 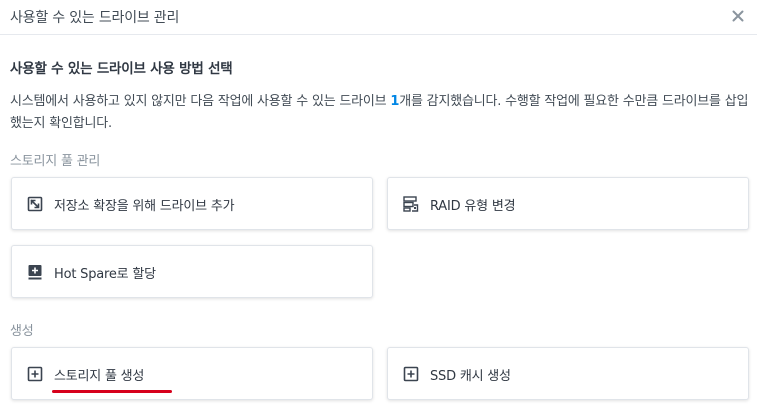 What do you see at coordinates (112, 391) in the screenshot?
I see `highlight-underline` at bounding box center [112, 391].